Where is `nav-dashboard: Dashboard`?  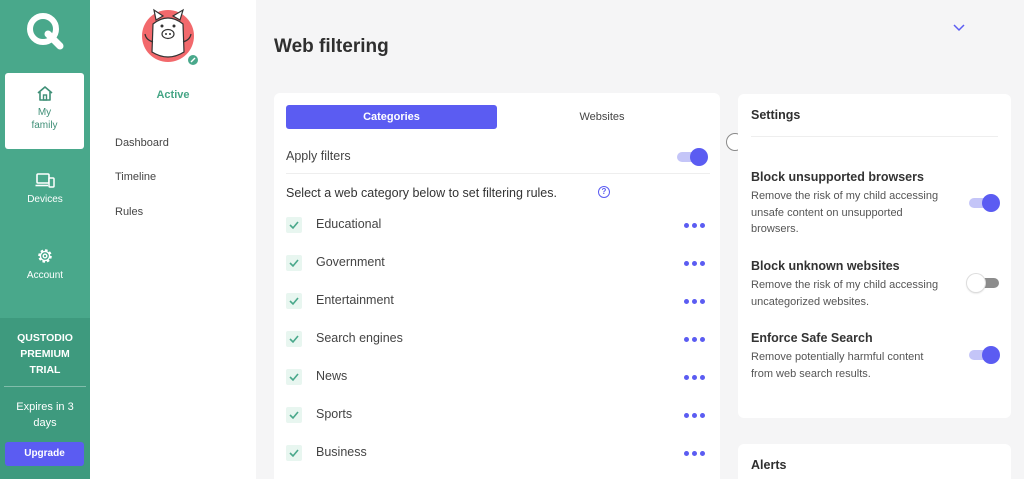
nav-dashboard: Dashboard is located at coordinates (142, 143).